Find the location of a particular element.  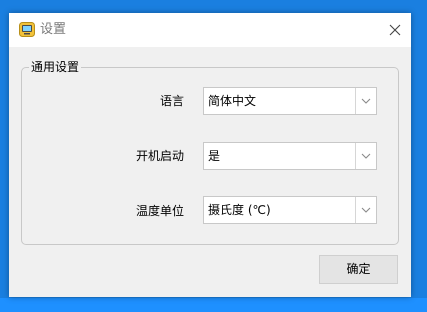

app-settings-icon is located at coordinates (27, 29).